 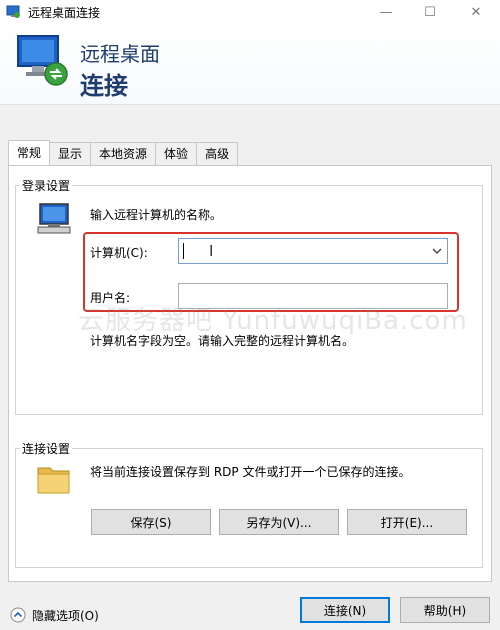 I want to click on save-button: 保存(S), so click(x=151, y=522).